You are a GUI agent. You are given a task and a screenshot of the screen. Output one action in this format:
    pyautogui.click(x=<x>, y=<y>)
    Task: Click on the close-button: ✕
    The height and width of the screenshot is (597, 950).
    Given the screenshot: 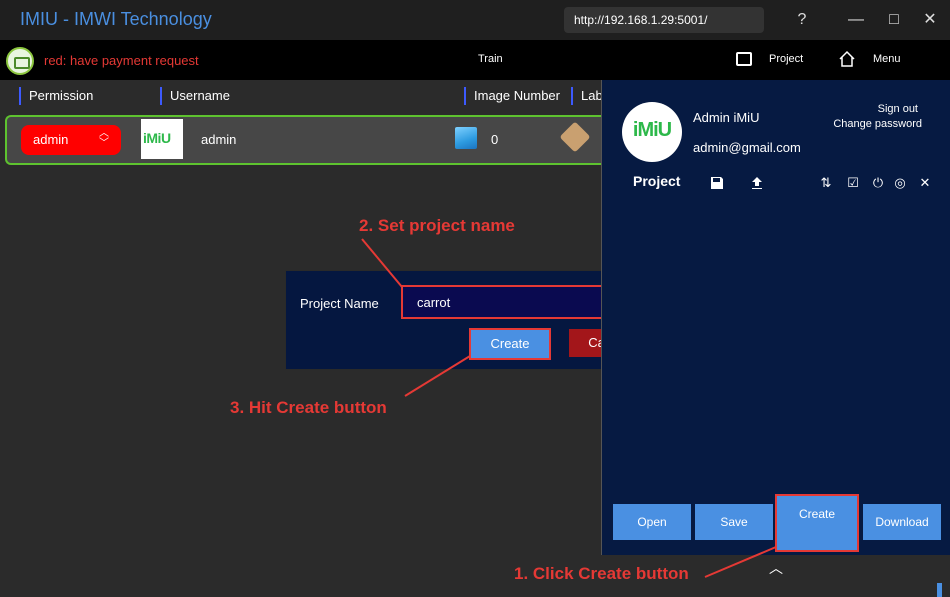 What is the action you would take?
    pyautogui.click(x=930, y=20)
    